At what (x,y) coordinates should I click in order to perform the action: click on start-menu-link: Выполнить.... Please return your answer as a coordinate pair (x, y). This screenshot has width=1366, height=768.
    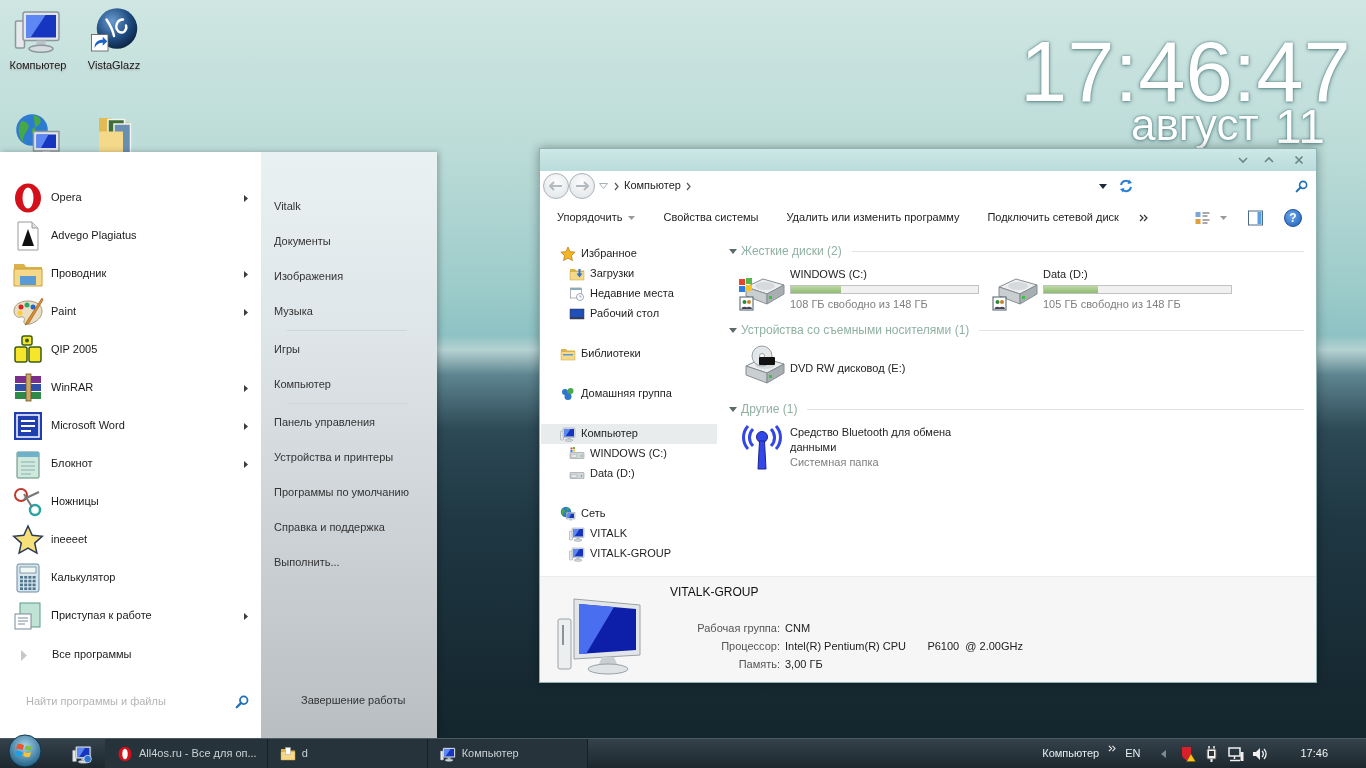
    Looking at the image, I should click on (307, 562).